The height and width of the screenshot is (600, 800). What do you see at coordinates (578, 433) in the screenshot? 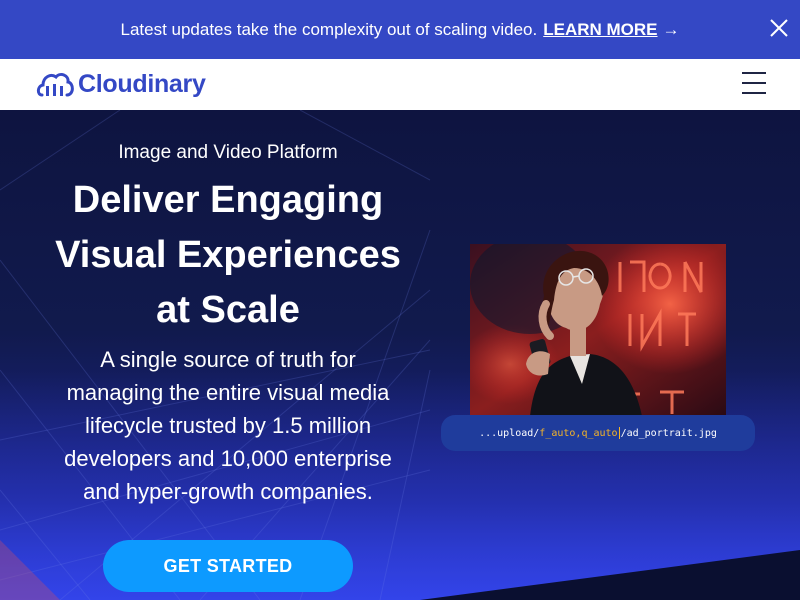
I see `url-transform-params: f_auto,q_auto` at bounding box center [578, 433].